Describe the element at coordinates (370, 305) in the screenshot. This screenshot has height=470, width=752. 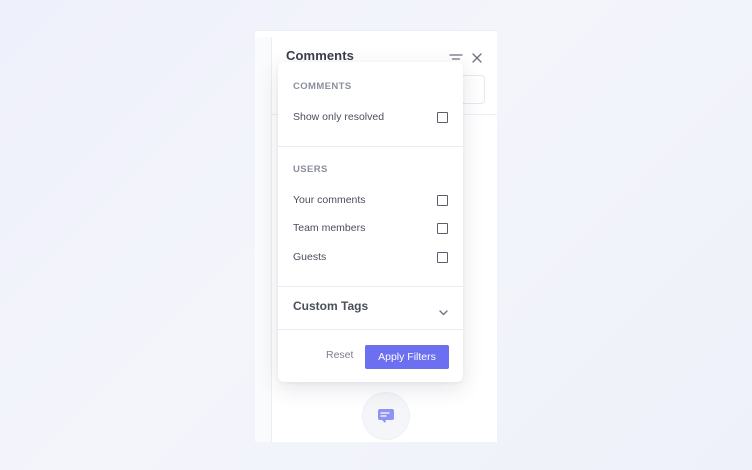
I see `custom-tags-toggle: Custom Tags` at that location.